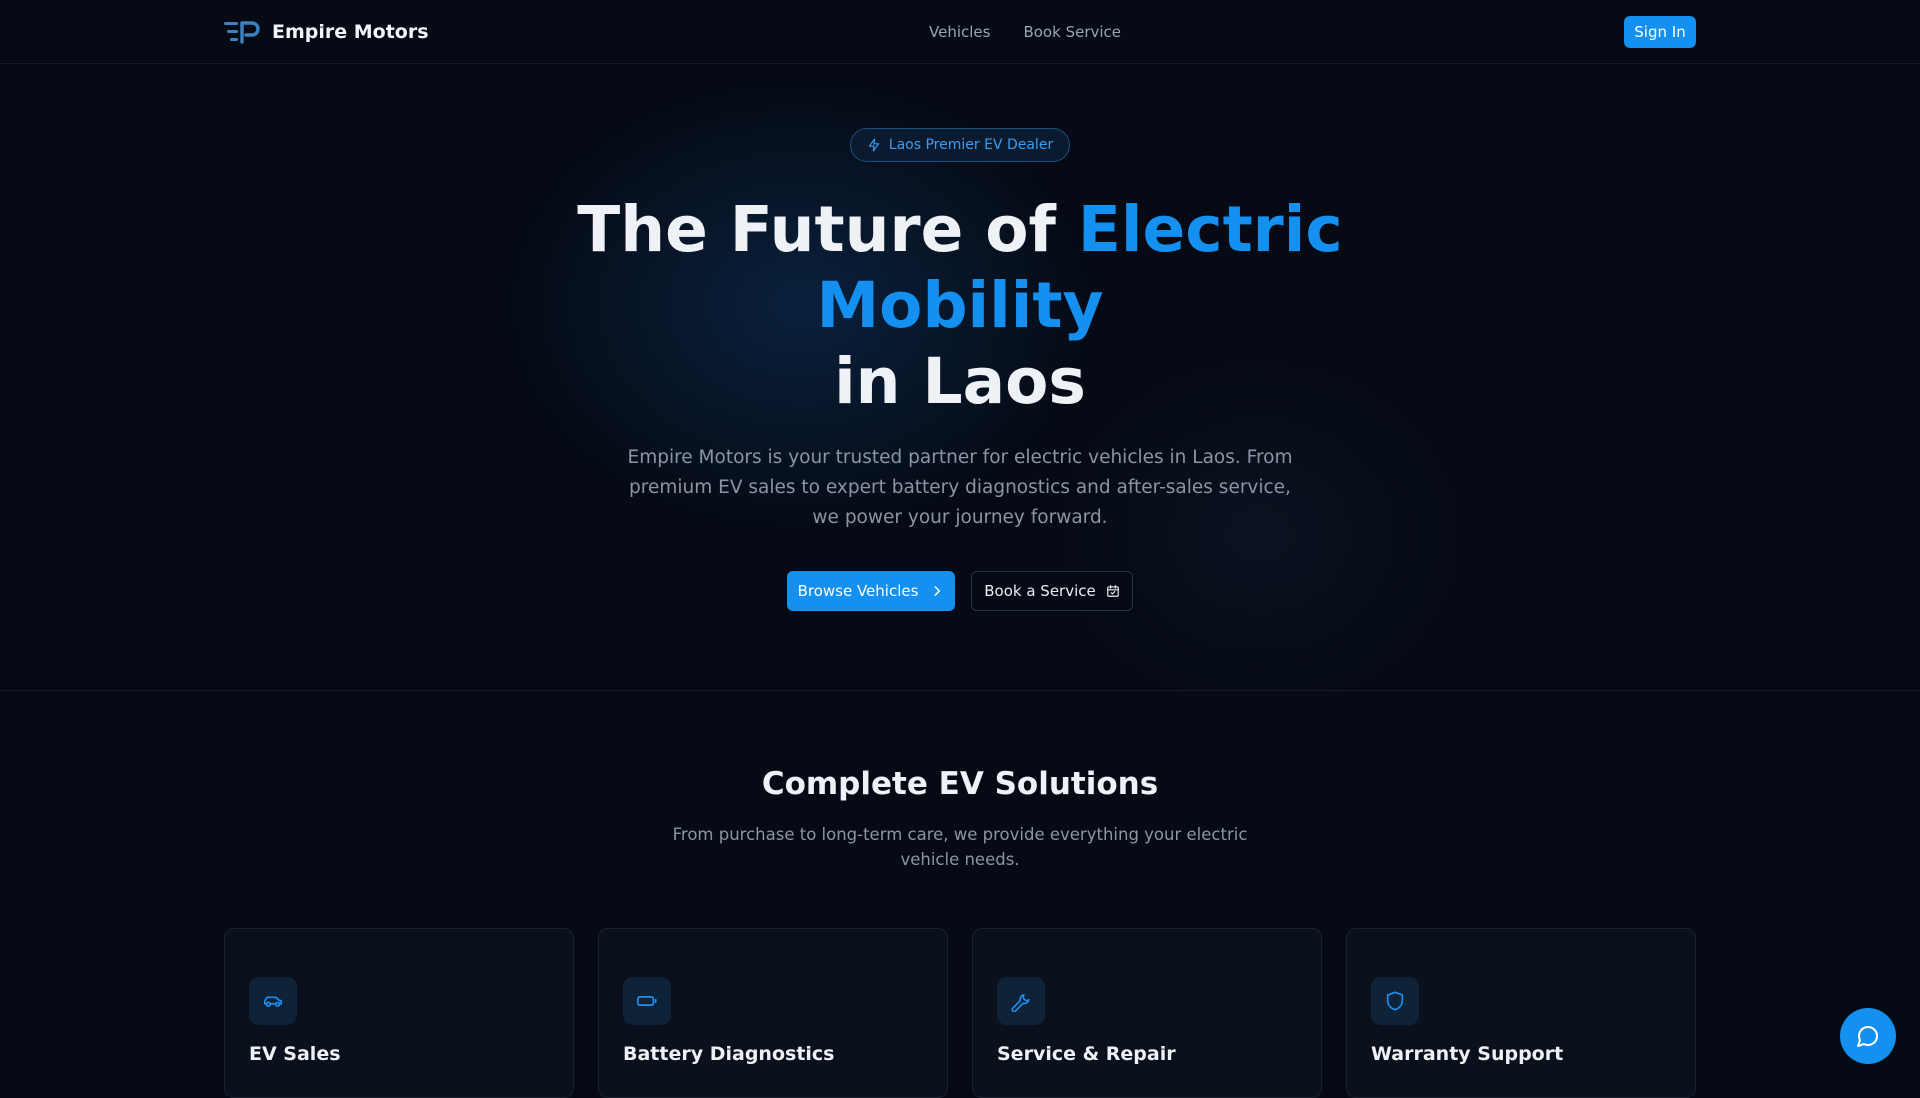 The width and height of the screenshot is (1920, 1098). I want to click on browse-vehicles-button: Browse Vehicles, so click(871, 591).